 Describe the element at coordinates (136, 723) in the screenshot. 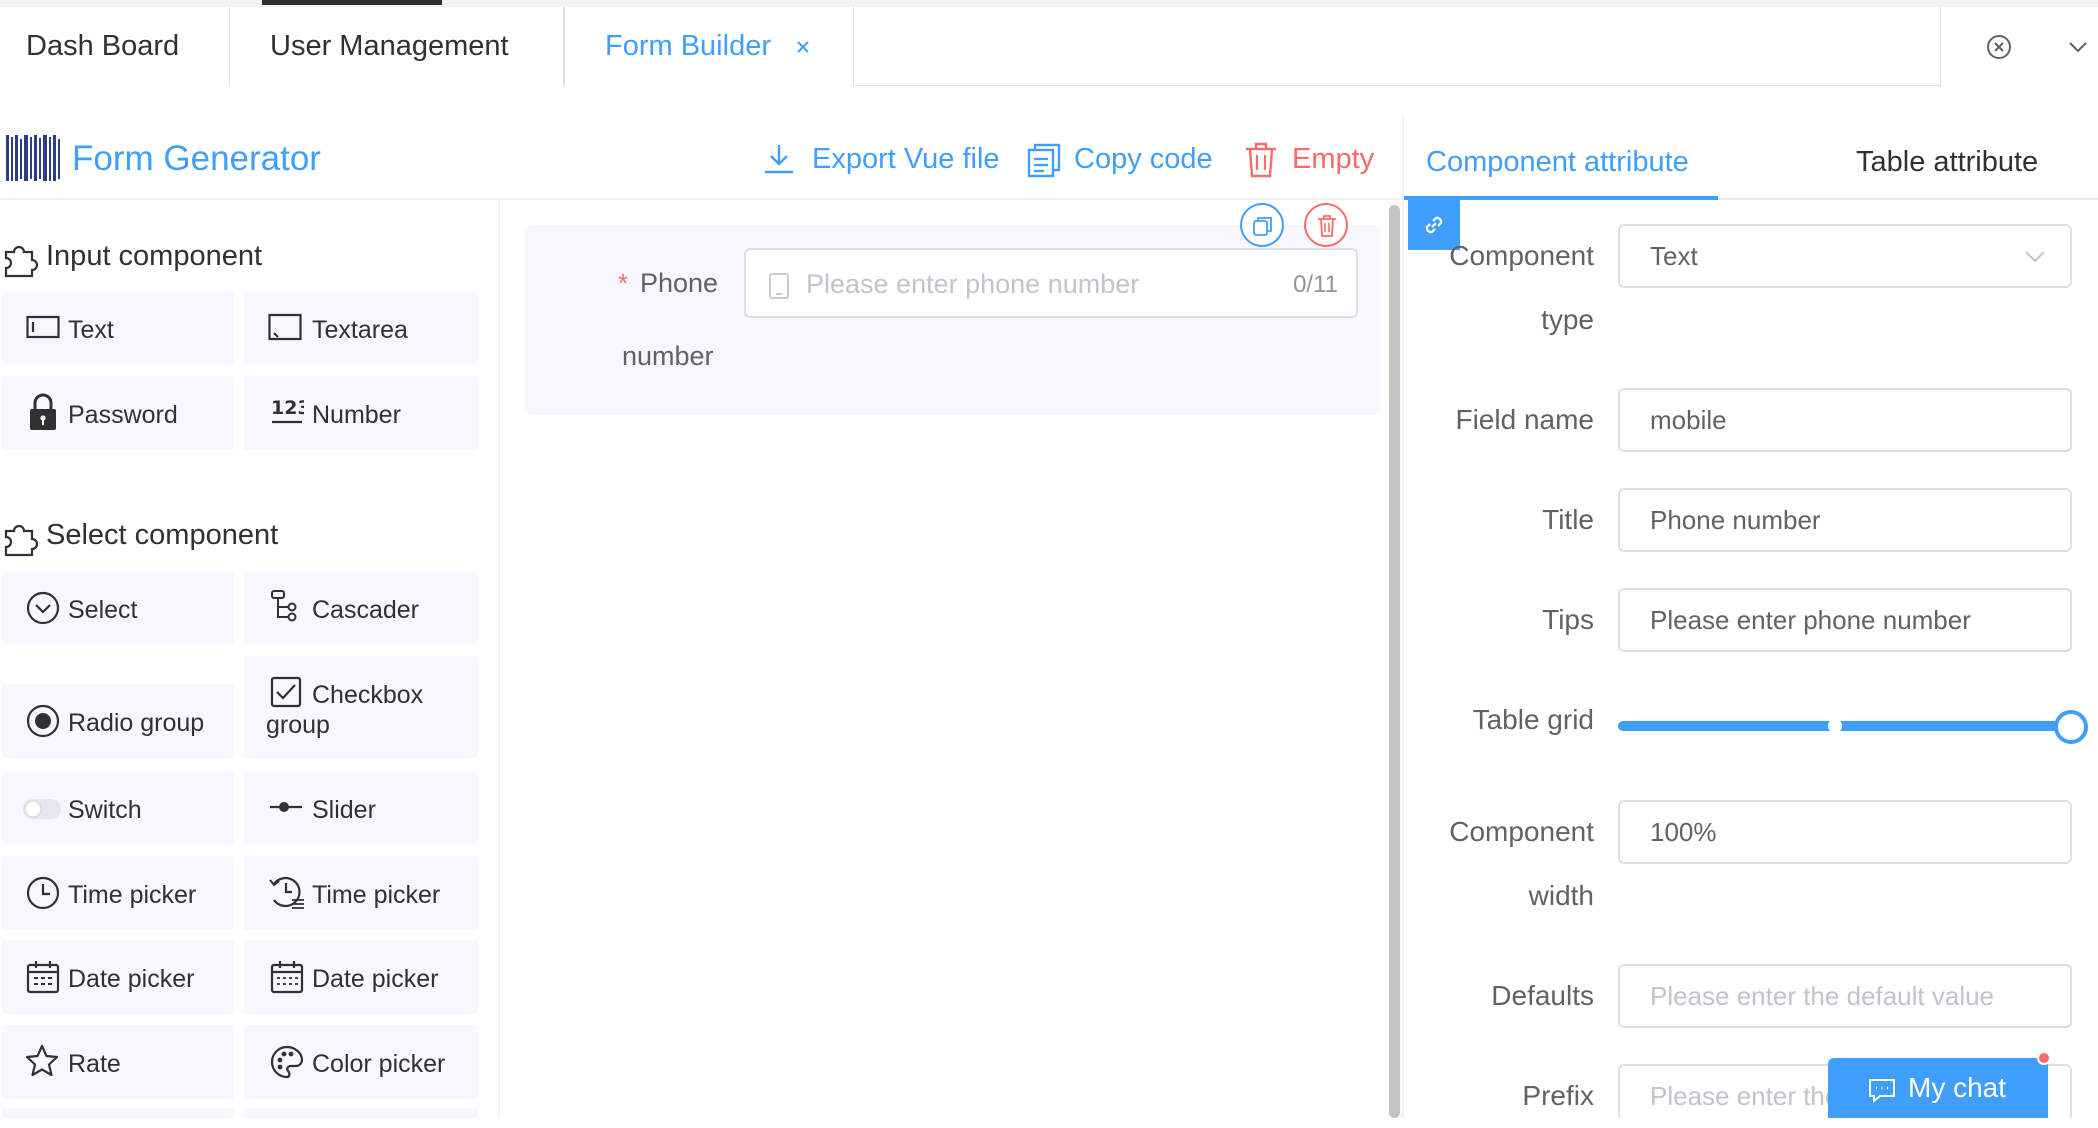

I see `palette-item-label: Radio group` at that location.